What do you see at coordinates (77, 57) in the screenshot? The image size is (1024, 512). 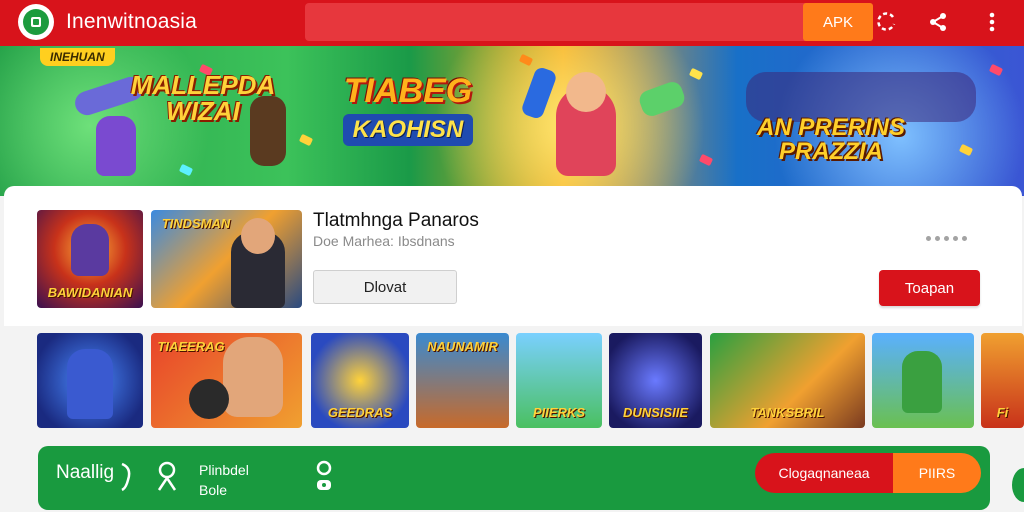 I see `banner-corner-label: INEHUAN` at bounding box center [77, 57].